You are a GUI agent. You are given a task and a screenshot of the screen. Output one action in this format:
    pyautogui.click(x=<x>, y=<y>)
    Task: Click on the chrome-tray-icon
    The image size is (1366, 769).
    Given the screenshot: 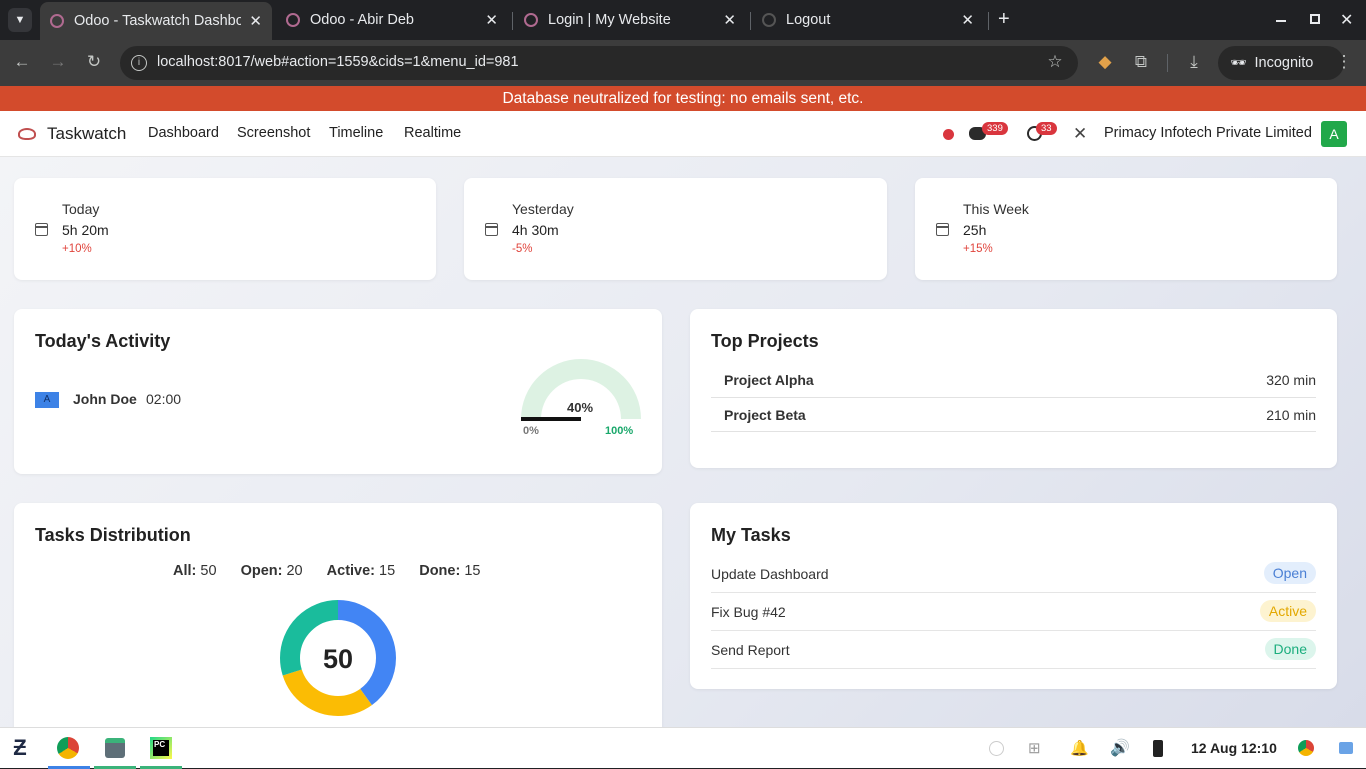 What is the action you would take?
    pyautogui.click(x=1306, y=748)
    